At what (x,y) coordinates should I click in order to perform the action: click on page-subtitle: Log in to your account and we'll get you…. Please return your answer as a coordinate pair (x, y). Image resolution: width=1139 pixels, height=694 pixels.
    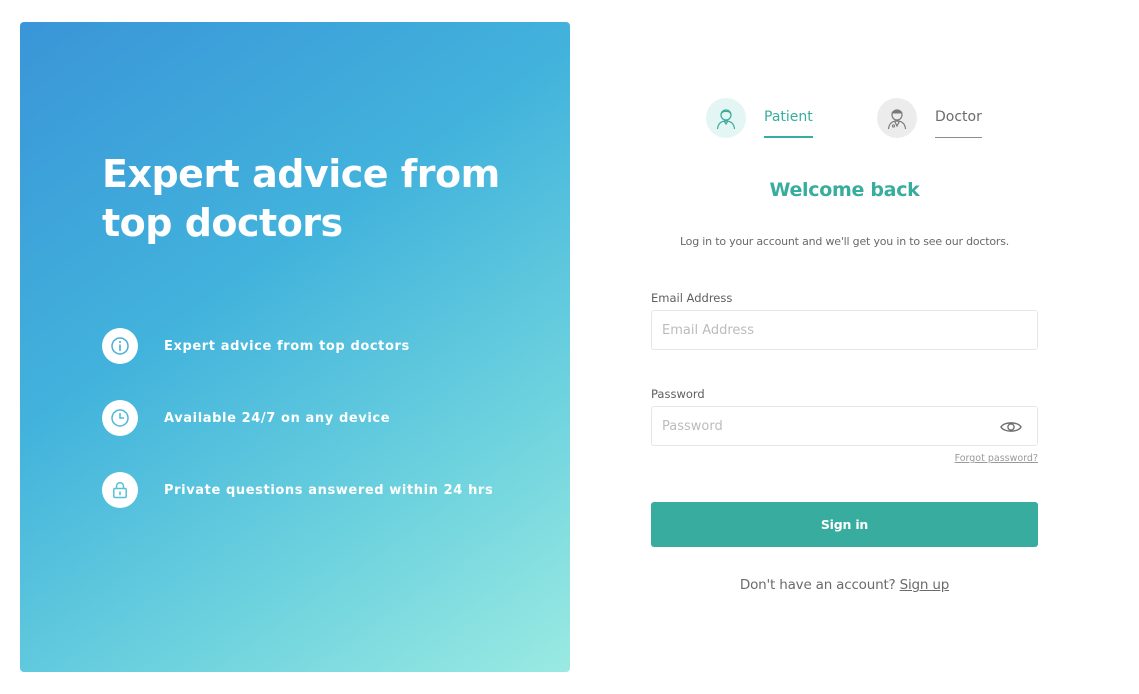
    Looking at the image, I should click on (844, 241).